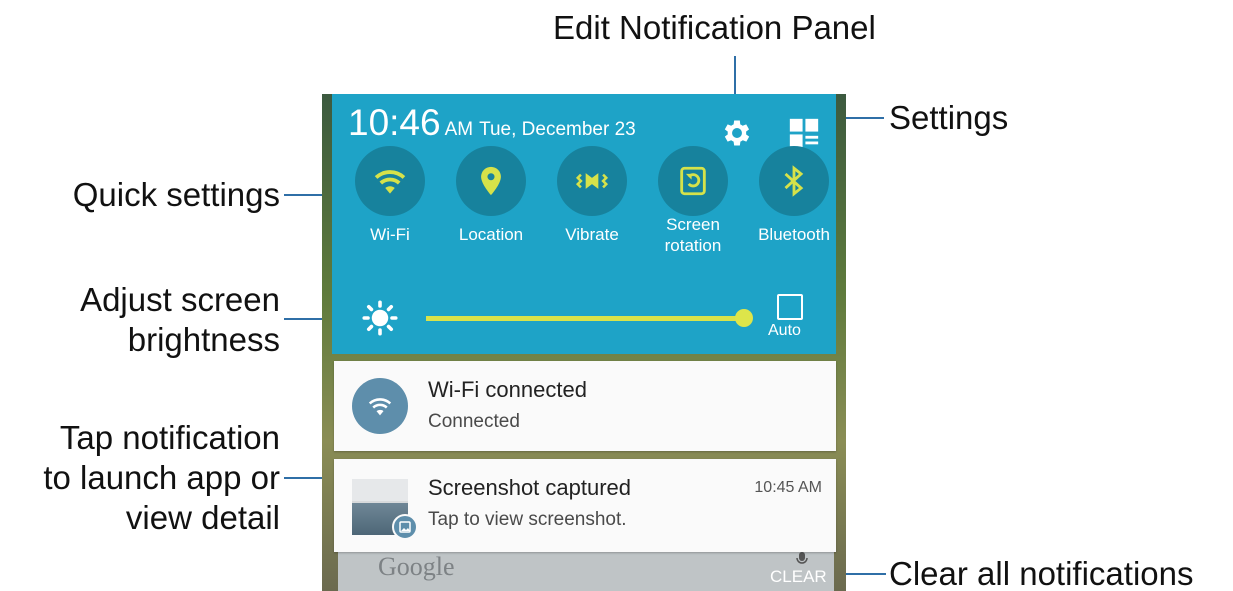 The image size is (1233, 591). I want to click on mic-icon, so click(802, 558).